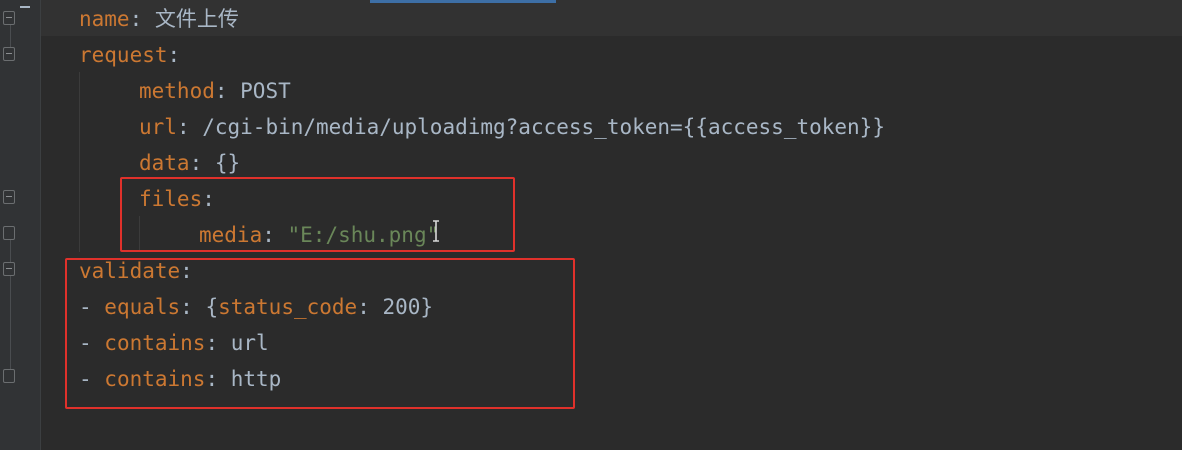  Describe the element at coordinates (79, 162) in the screenshot. I see `indent-guide` at that location.